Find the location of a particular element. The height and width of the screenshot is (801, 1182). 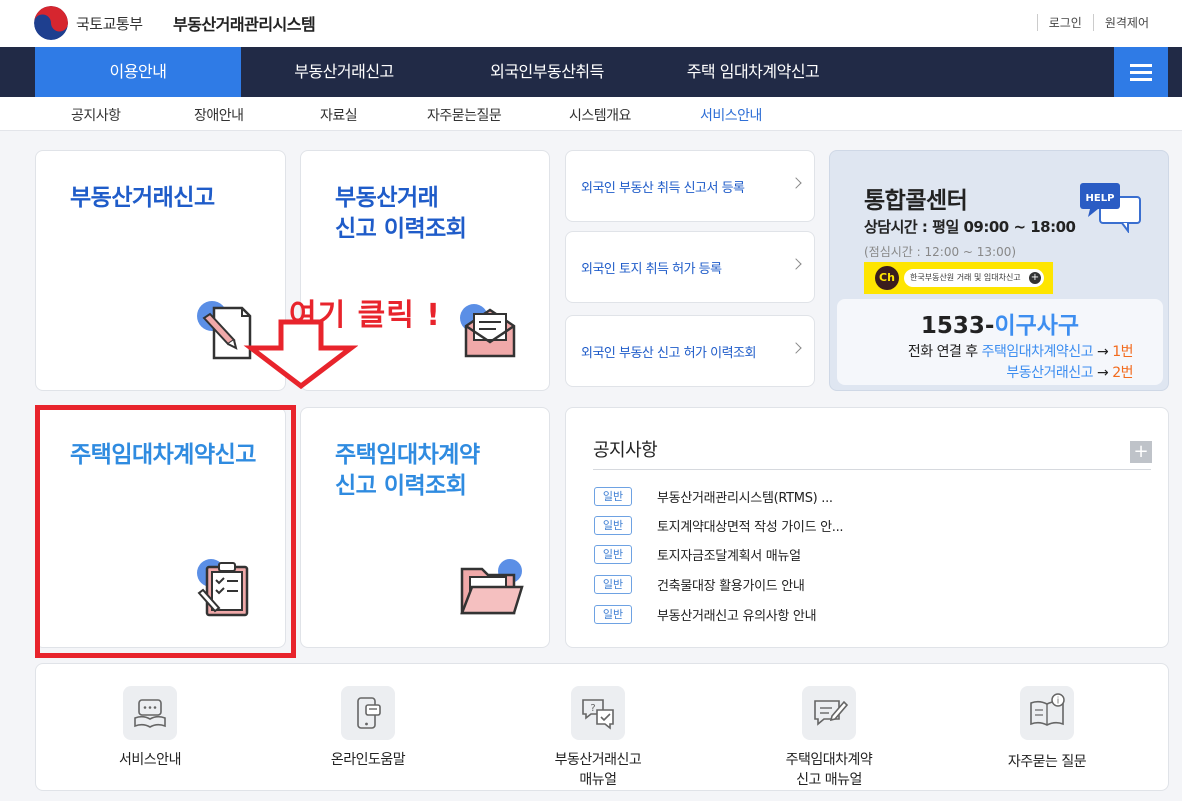

shortcut-online-help: 온라인도움말 is located at coordinates (368, 728).